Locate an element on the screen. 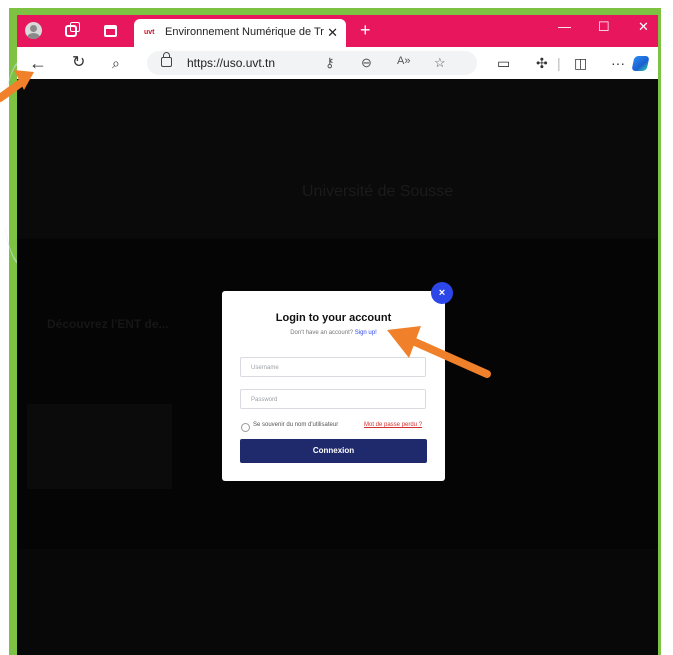 This screenshot has height=655, width=673. username-input: Username is located at coordinates (333, 367).